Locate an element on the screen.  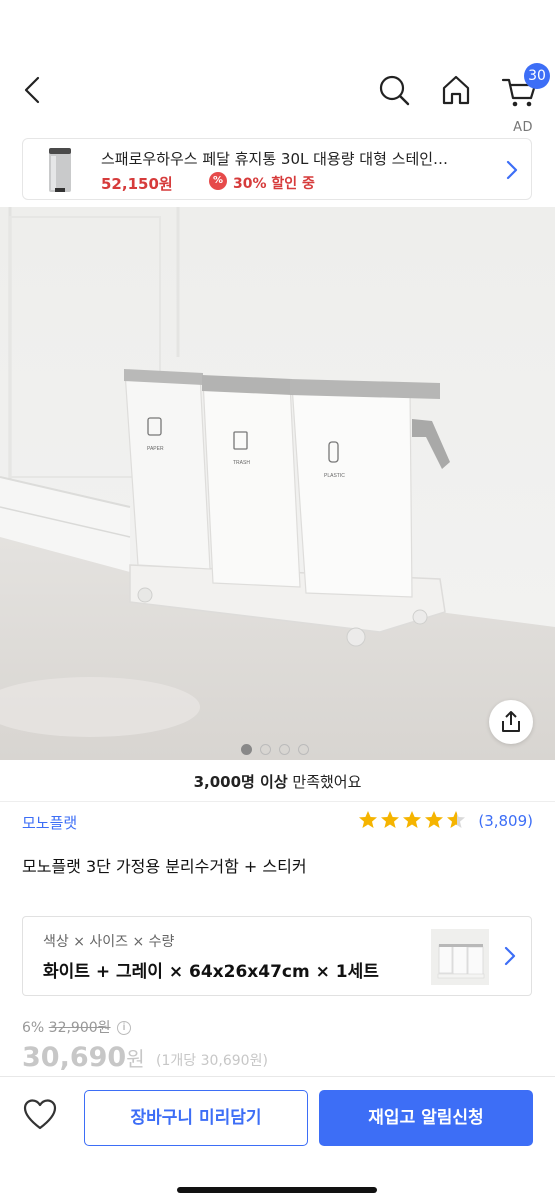
option-thumbnail is located at coordinates (460, 957).